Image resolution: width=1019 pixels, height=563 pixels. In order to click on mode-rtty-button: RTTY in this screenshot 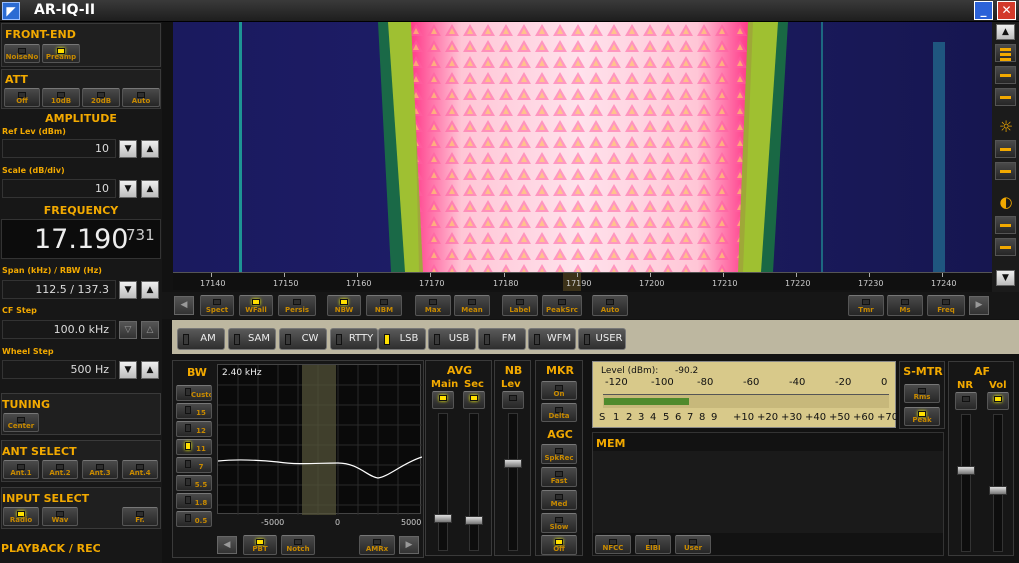, I will do `click(354, 339)`.